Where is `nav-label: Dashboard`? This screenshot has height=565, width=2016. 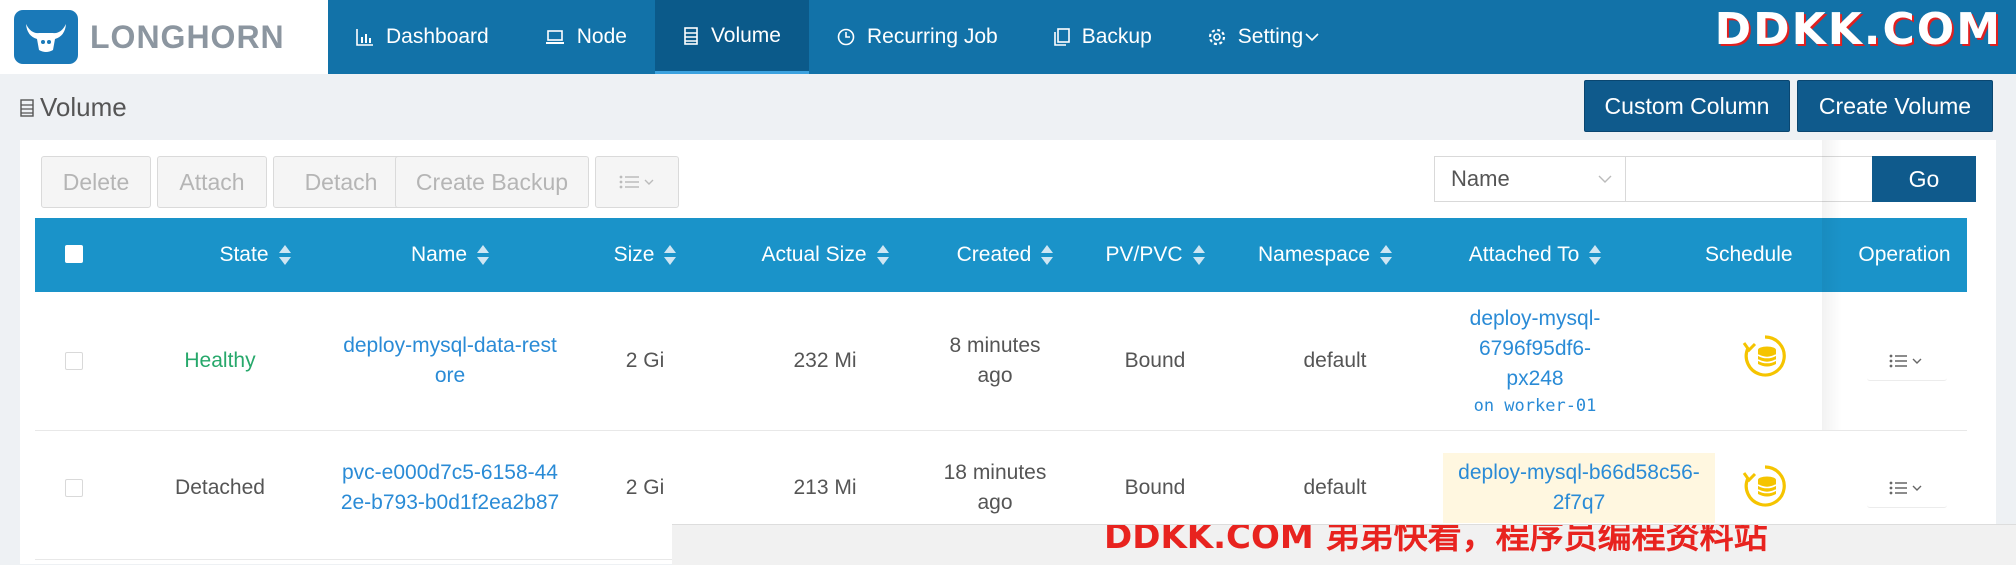 nav-label: Dashboard is located at coordinates (437, 36).